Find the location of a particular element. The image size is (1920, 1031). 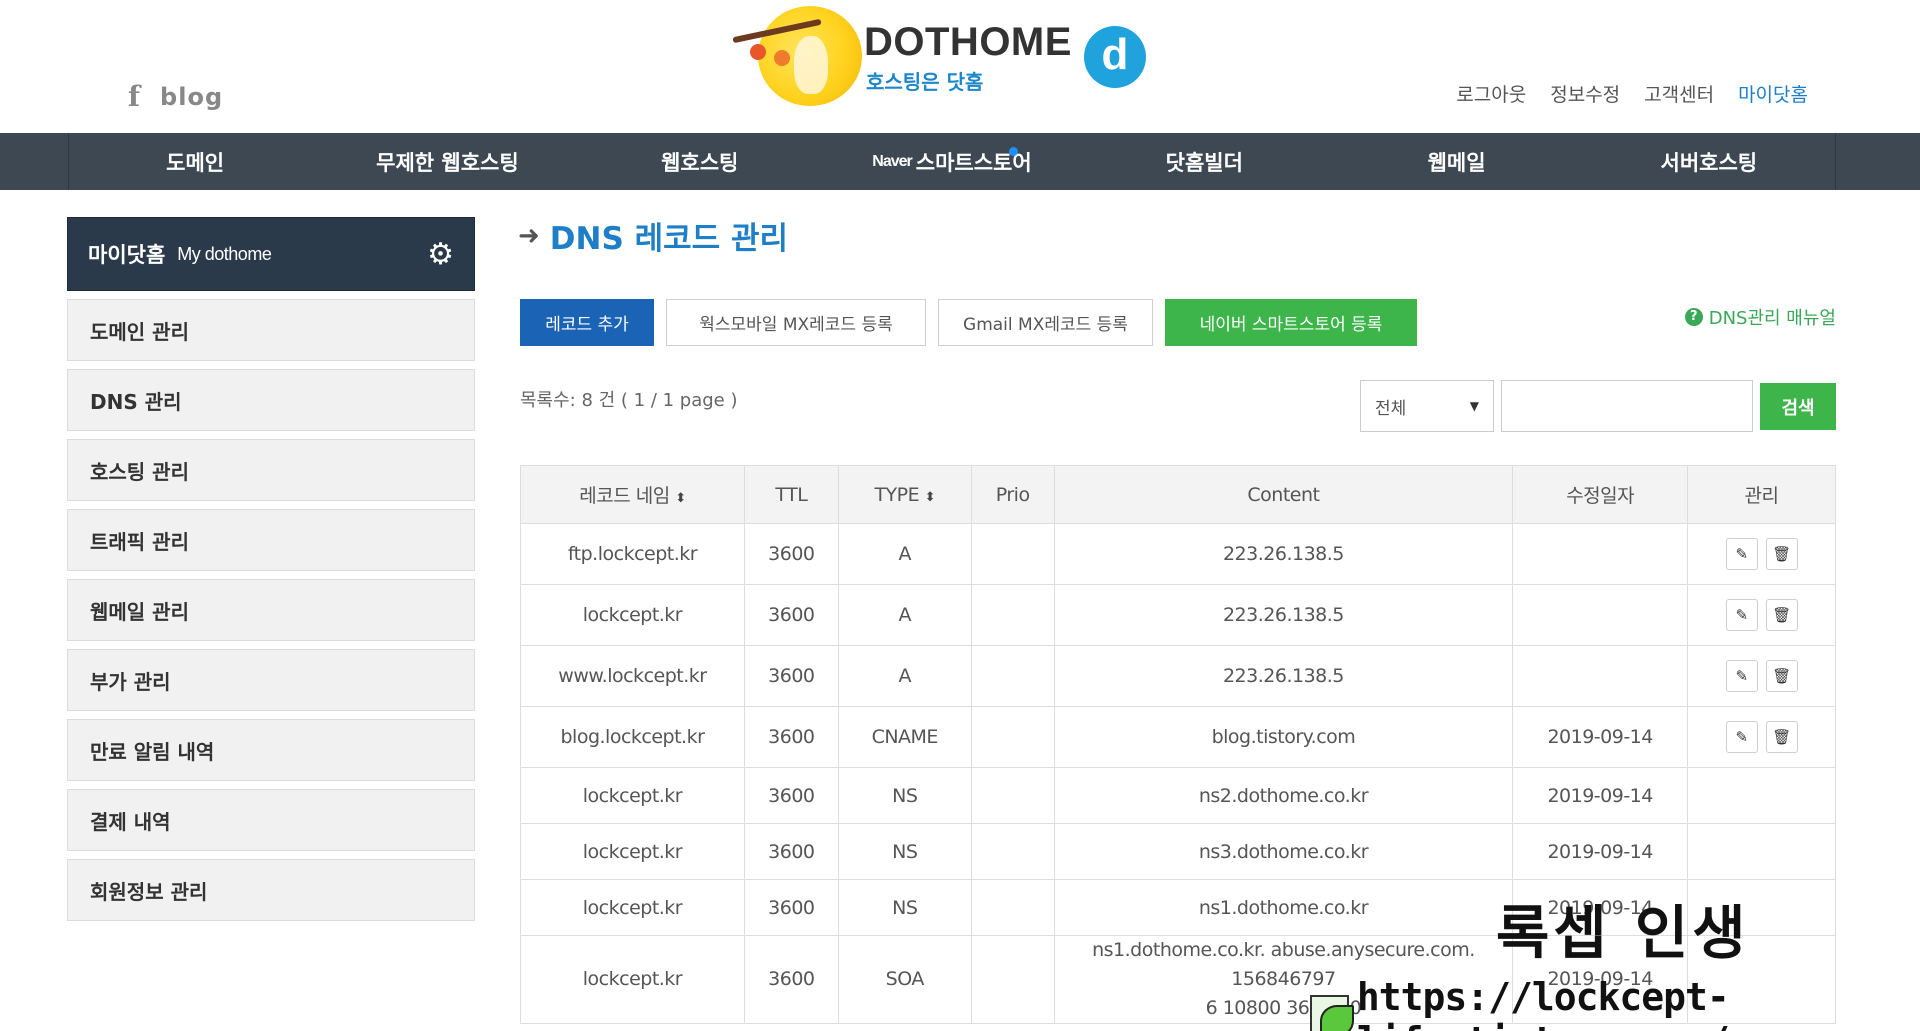

cell-name: ftp.lockcept.kr is located at coordinates (632, 554).